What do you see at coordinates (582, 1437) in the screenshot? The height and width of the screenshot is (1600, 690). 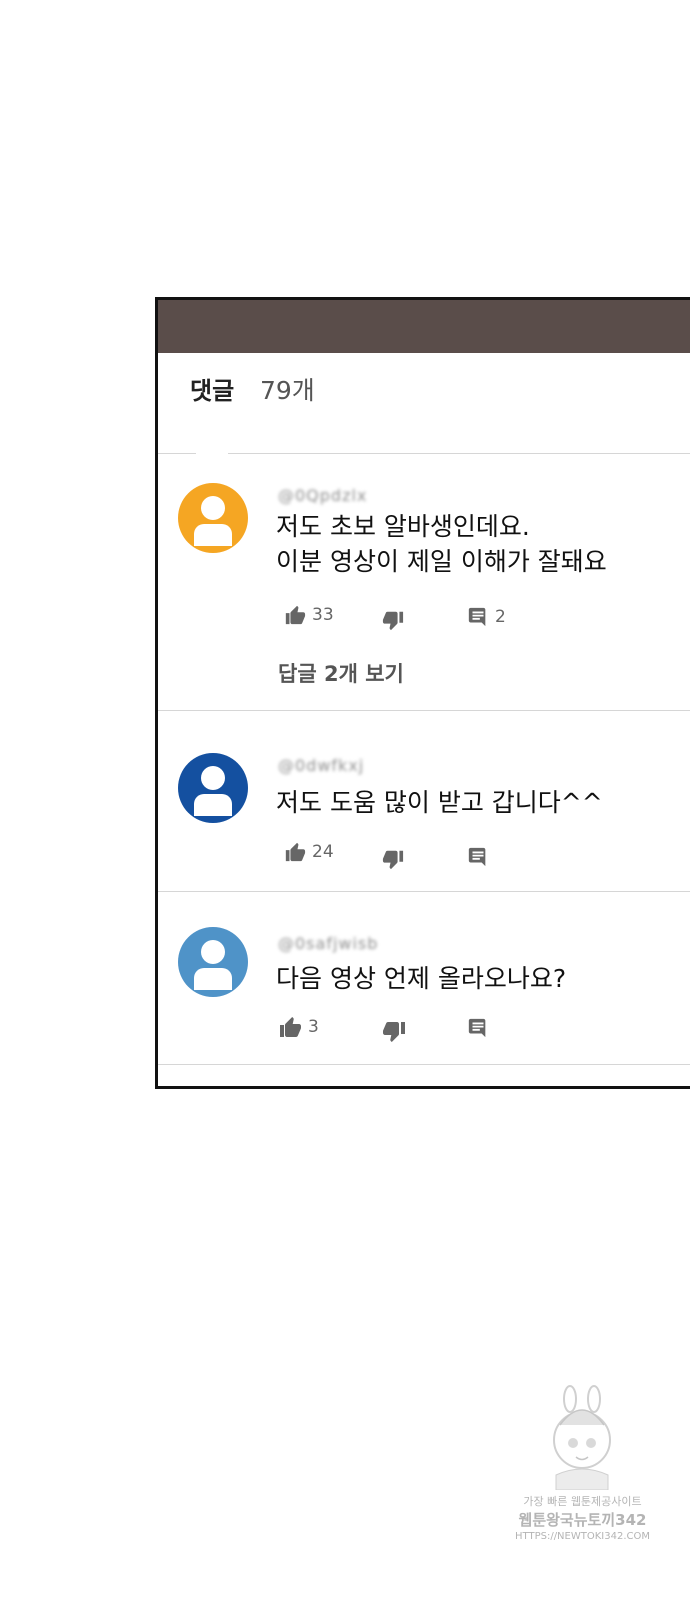 I see `mascot-icon` at bounding box center [582, 1437].